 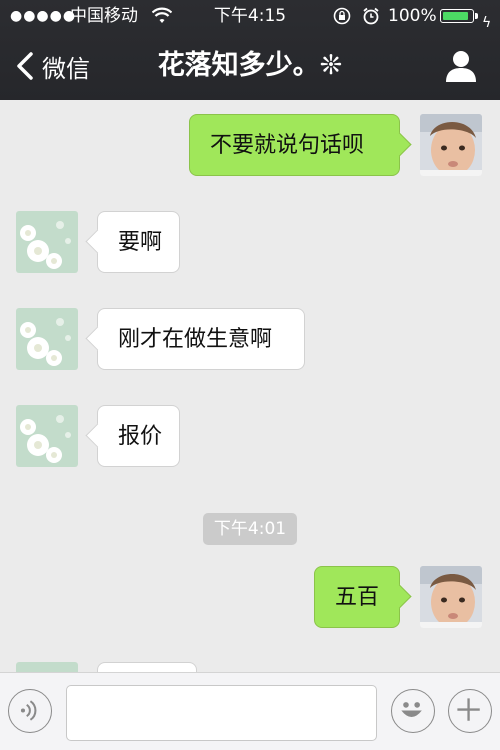 I want to click on chat-title: 花落知多少。❊, so click(x=250, y=65).